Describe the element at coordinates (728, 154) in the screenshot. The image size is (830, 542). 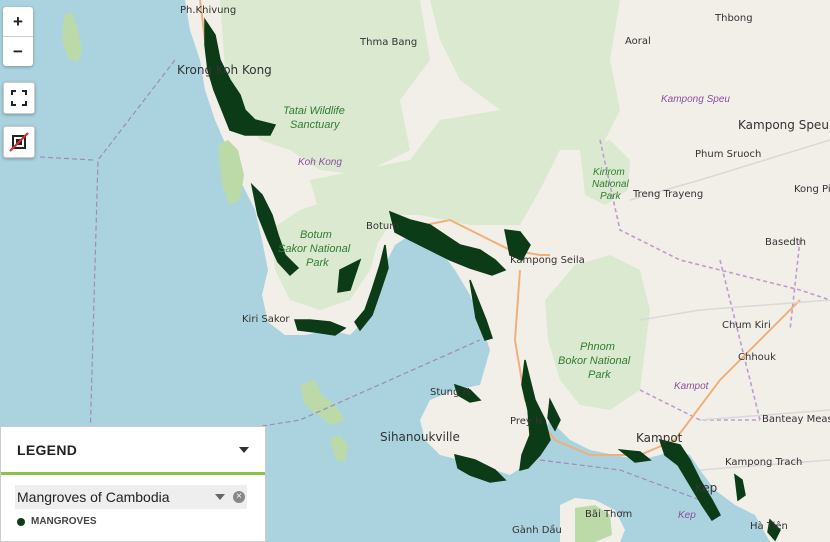
I see `label-phum-sruoch: Phum Sruoch` at that location.